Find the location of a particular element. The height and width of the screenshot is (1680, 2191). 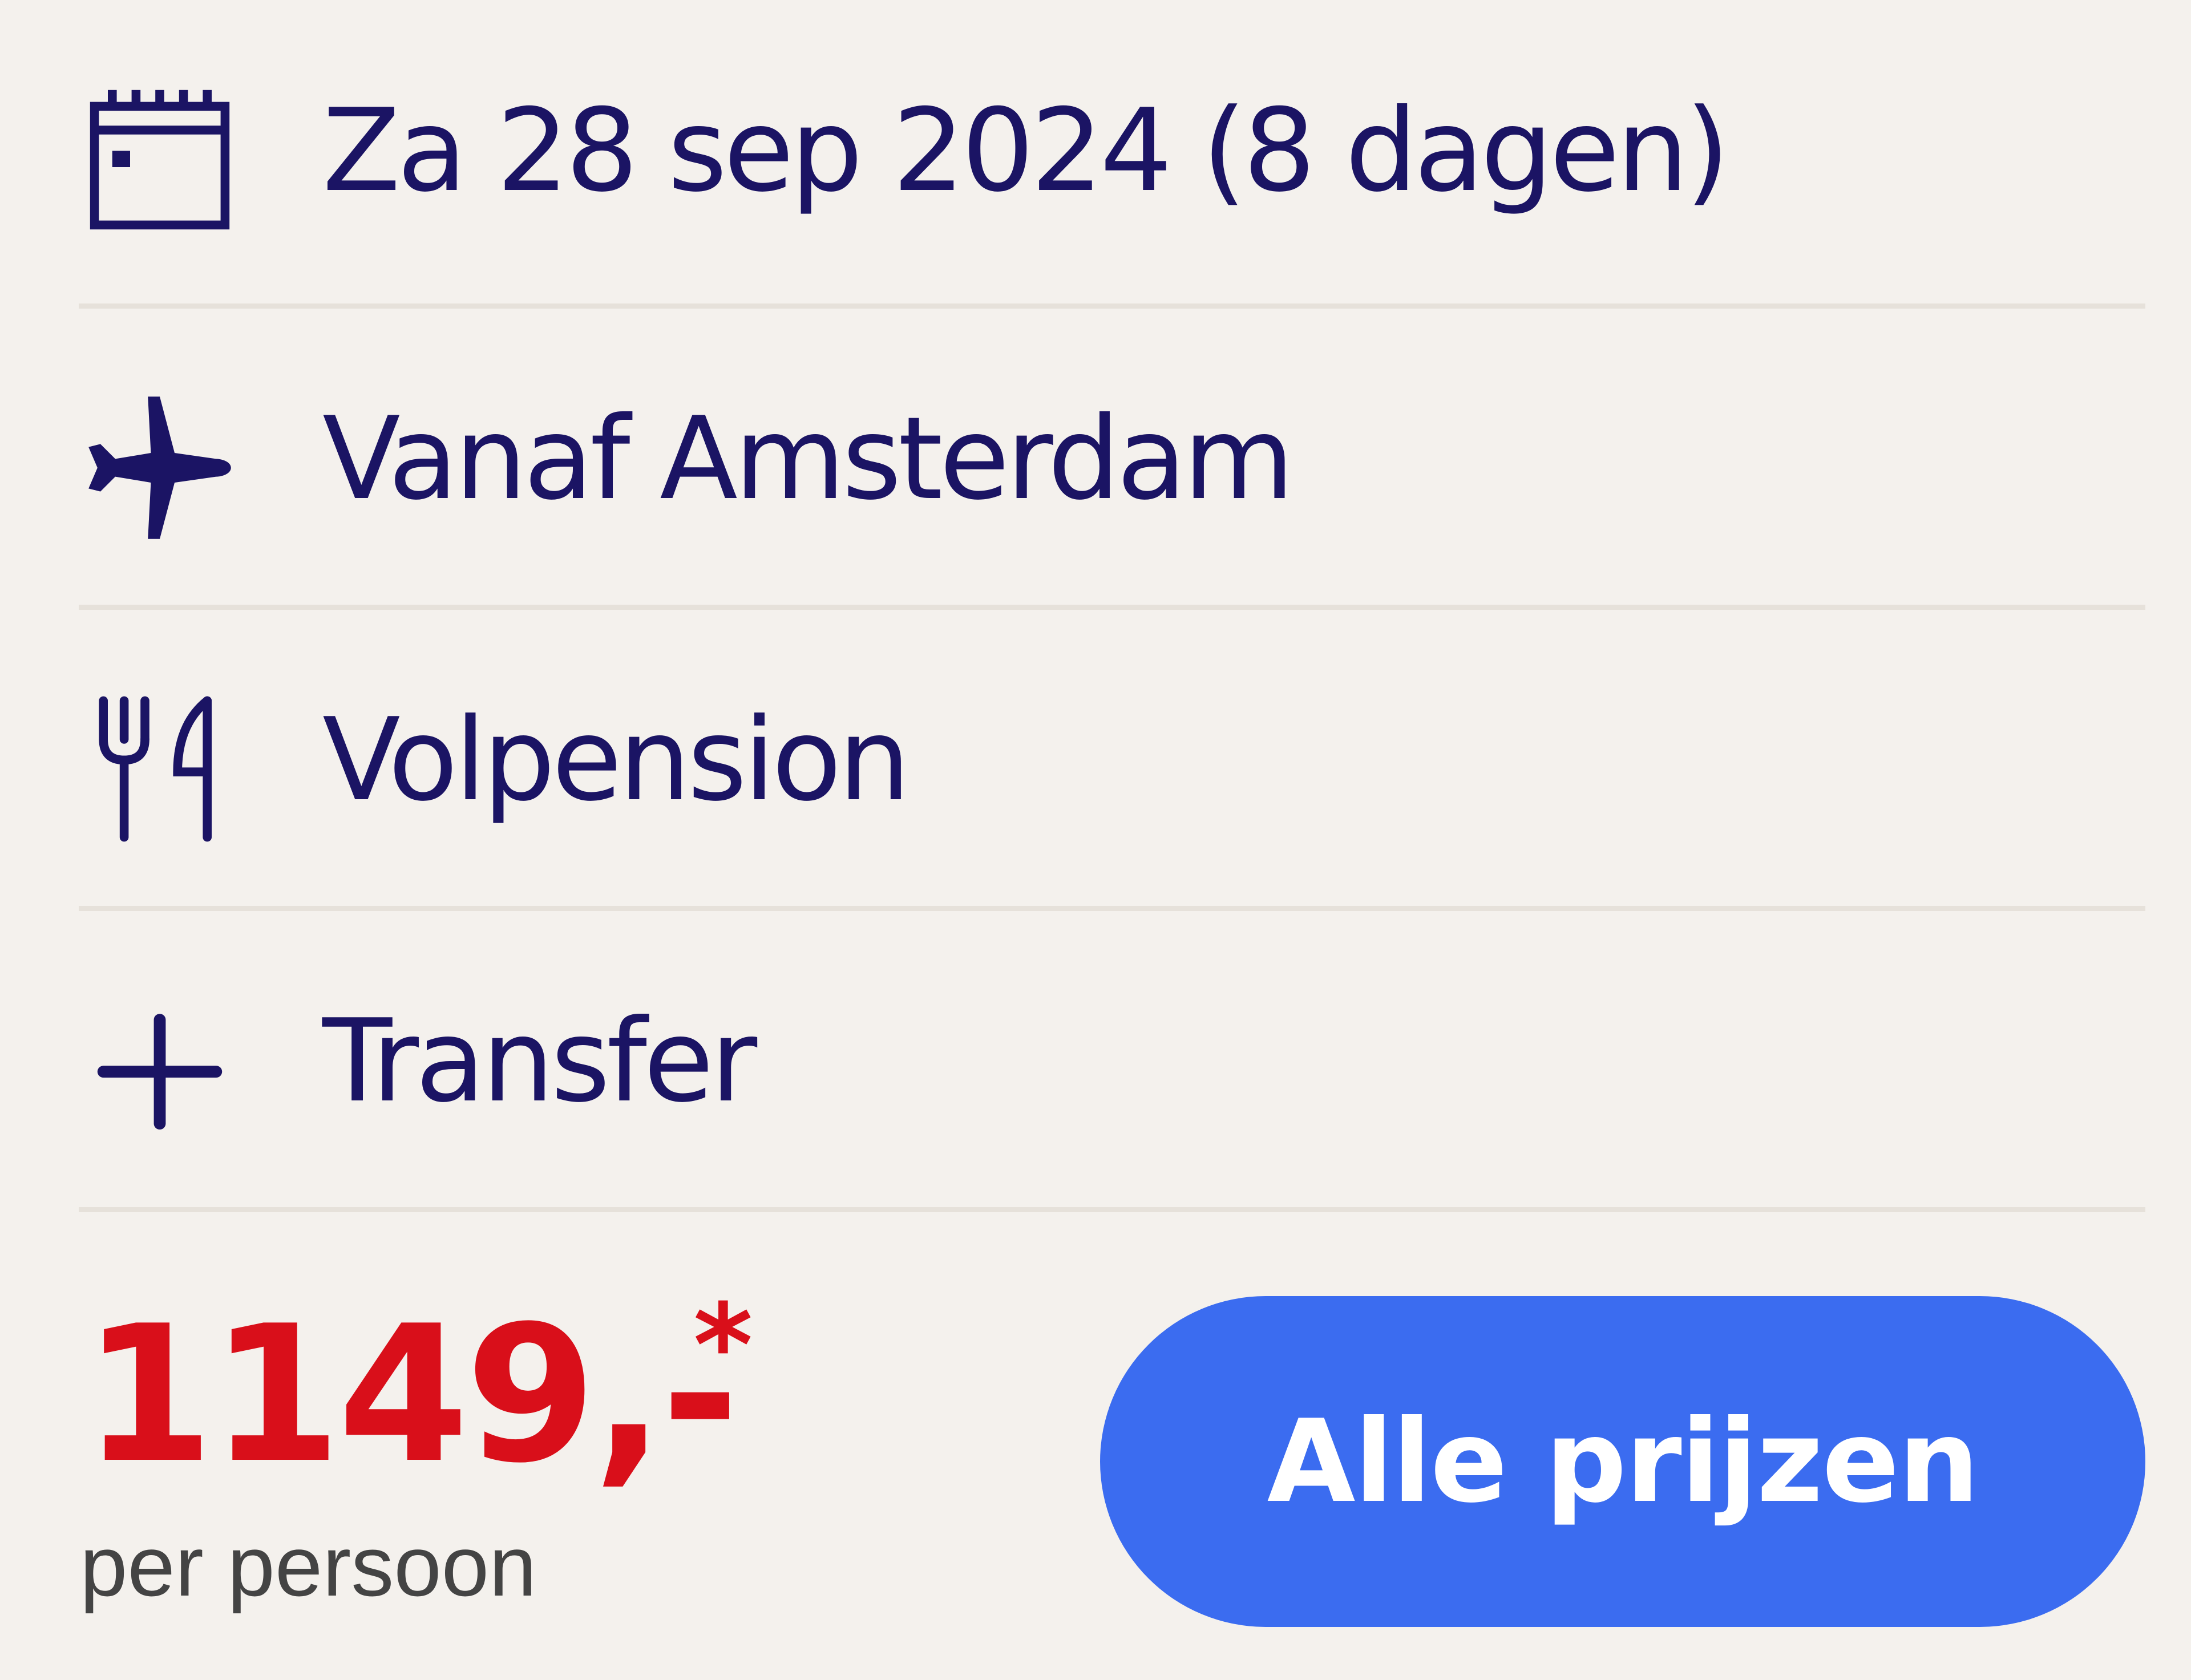

divider is located at coordinates (1112, 1209).